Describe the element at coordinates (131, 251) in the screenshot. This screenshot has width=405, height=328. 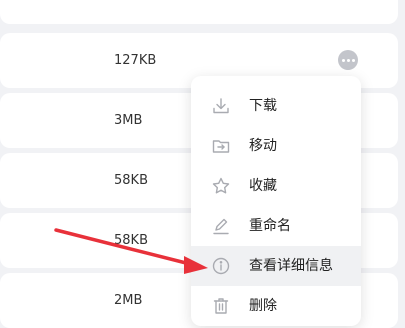
I see `annotation-arrow-icon` at that location.